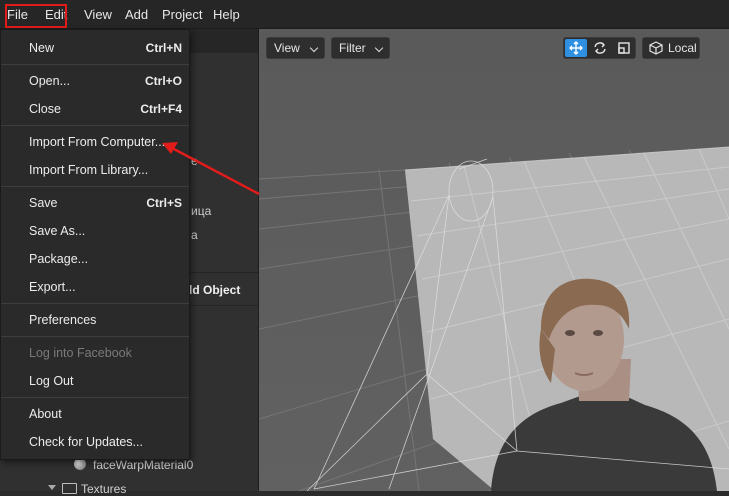  What do you see at coordinates (287, 48) in the screenshot?
I see `view-dropdown-label: View` at bounding box center [287, 48].